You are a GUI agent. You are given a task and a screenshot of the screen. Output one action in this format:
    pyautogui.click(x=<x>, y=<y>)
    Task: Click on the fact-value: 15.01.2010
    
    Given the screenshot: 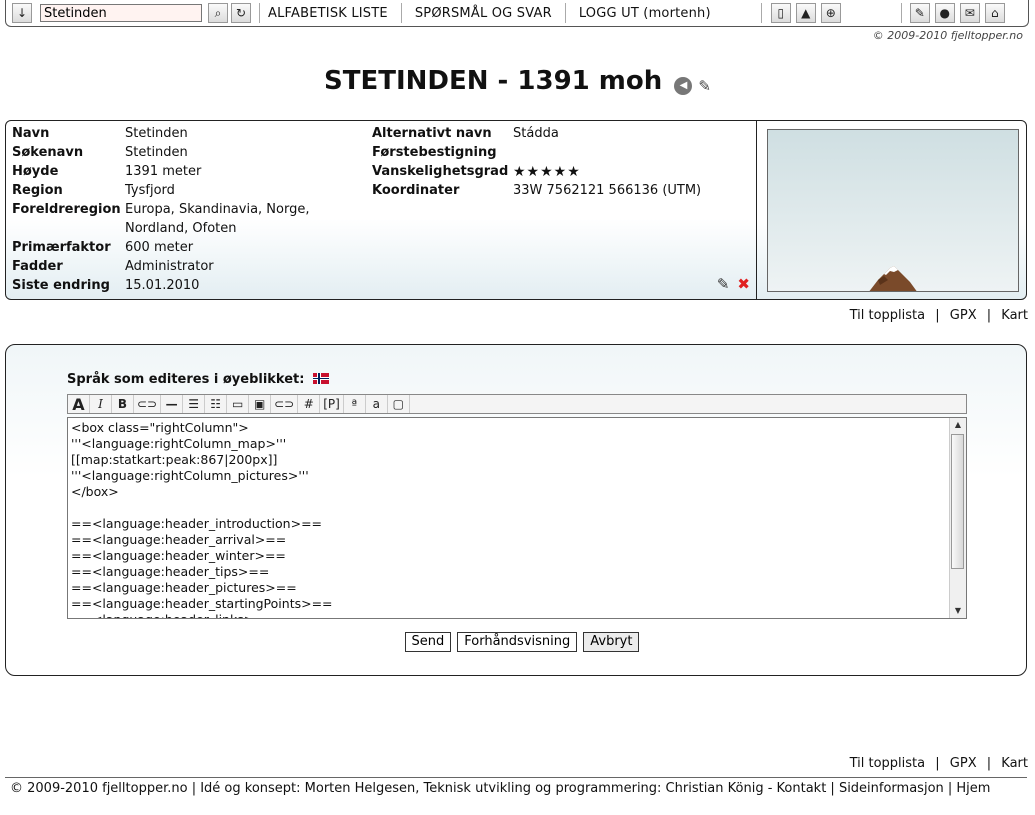 What is the action you would take?
    pyautogui.click(x=162, y=285)
    